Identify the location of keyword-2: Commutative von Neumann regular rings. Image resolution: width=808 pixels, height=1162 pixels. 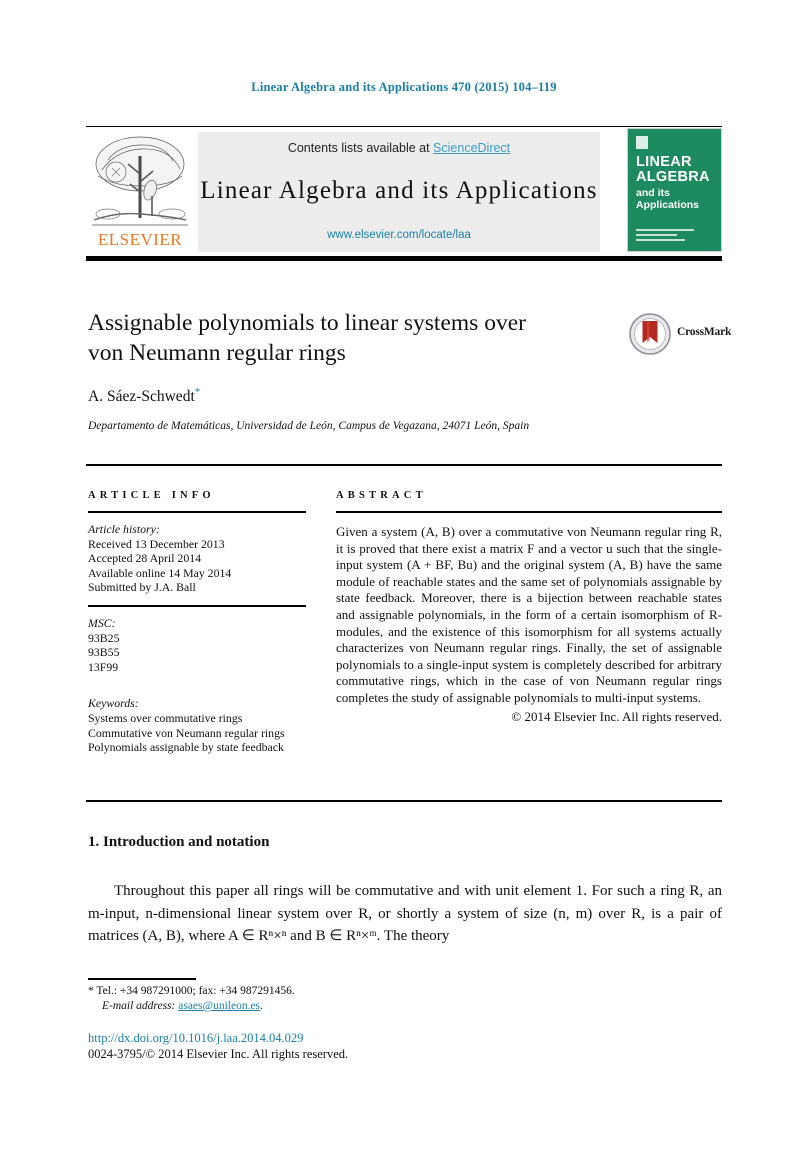
(186, 732).